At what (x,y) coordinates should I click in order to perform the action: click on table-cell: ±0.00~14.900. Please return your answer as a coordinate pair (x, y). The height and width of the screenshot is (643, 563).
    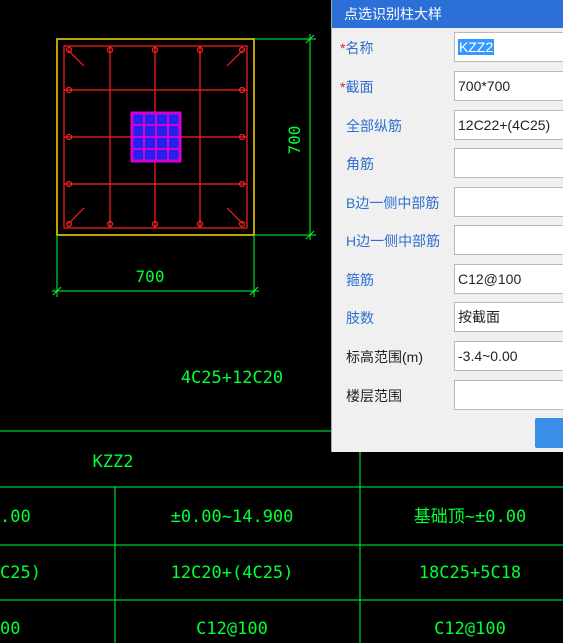
    Looking at the image, I should click on (232, 517).